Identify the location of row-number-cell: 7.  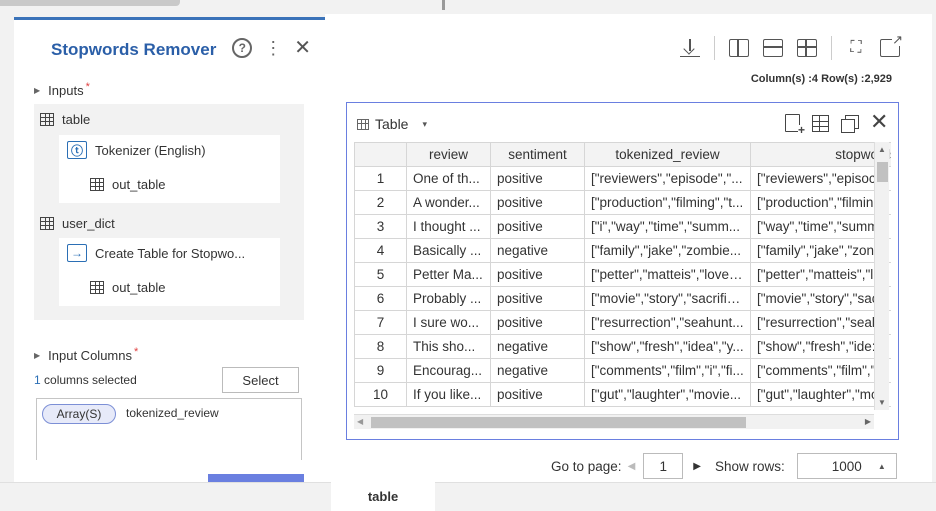
(380, 322).